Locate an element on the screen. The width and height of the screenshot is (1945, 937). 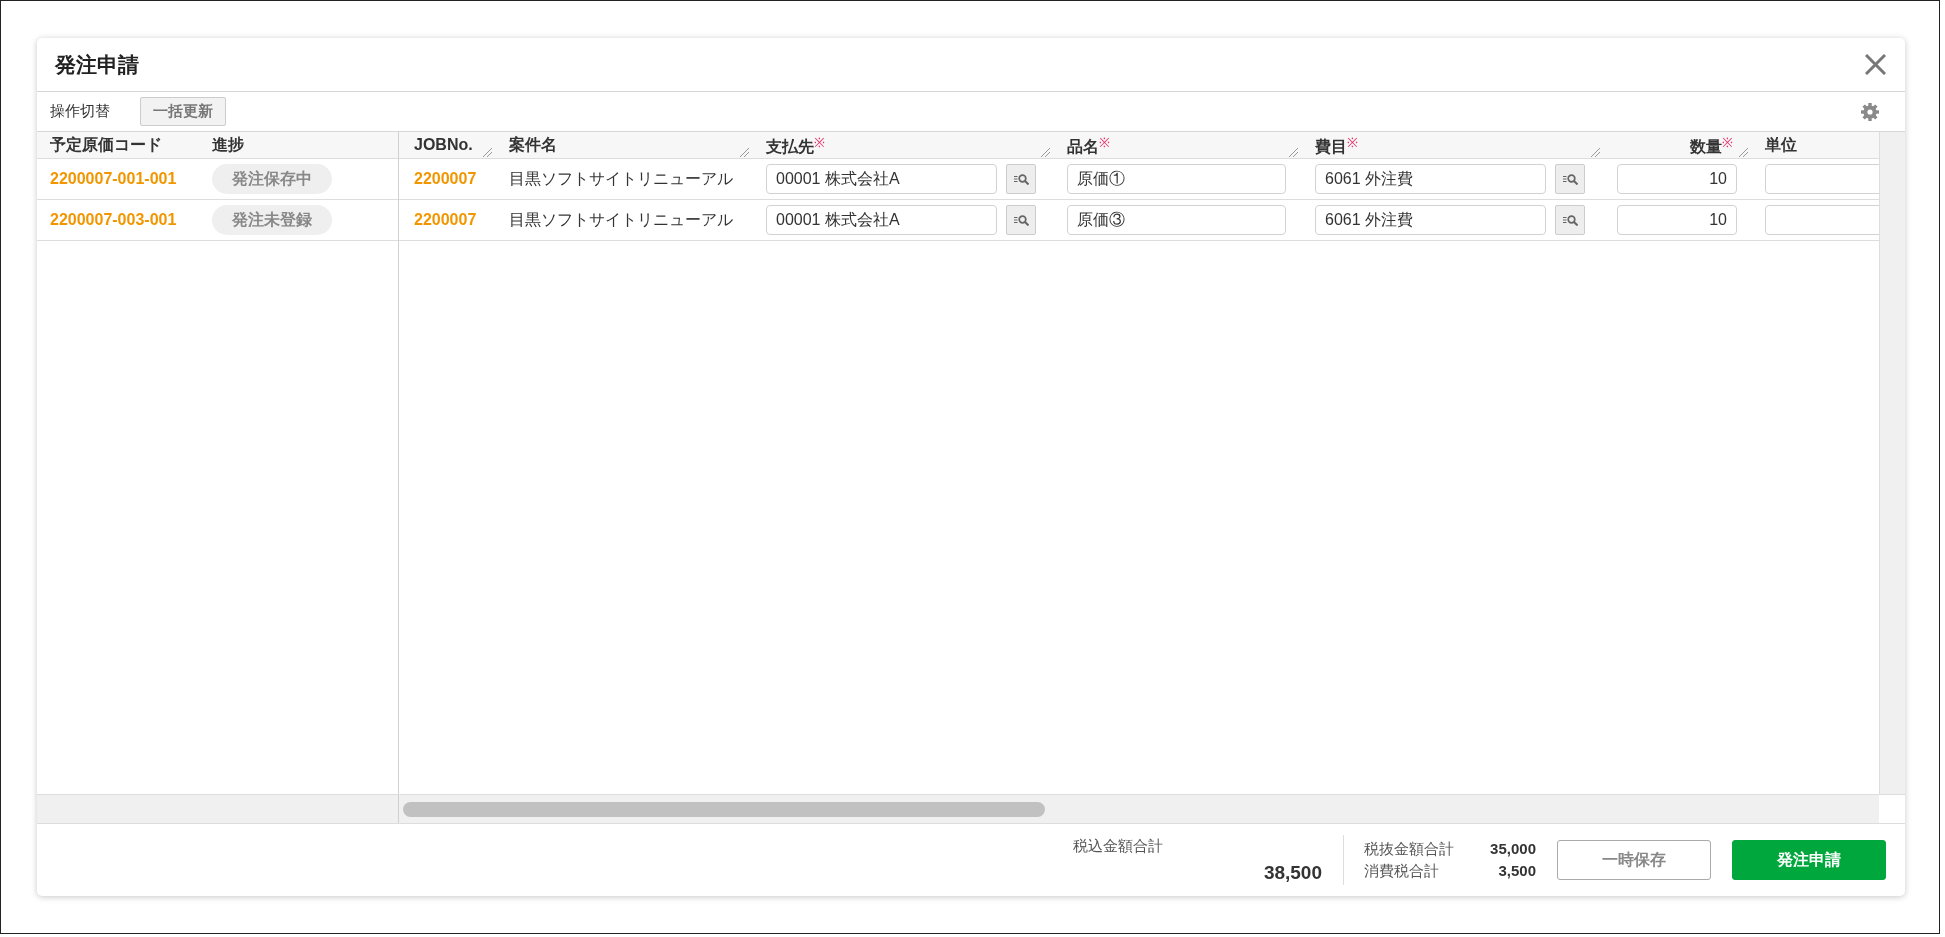
column-header: 予定原価コード is located at coordinates (106, 144).